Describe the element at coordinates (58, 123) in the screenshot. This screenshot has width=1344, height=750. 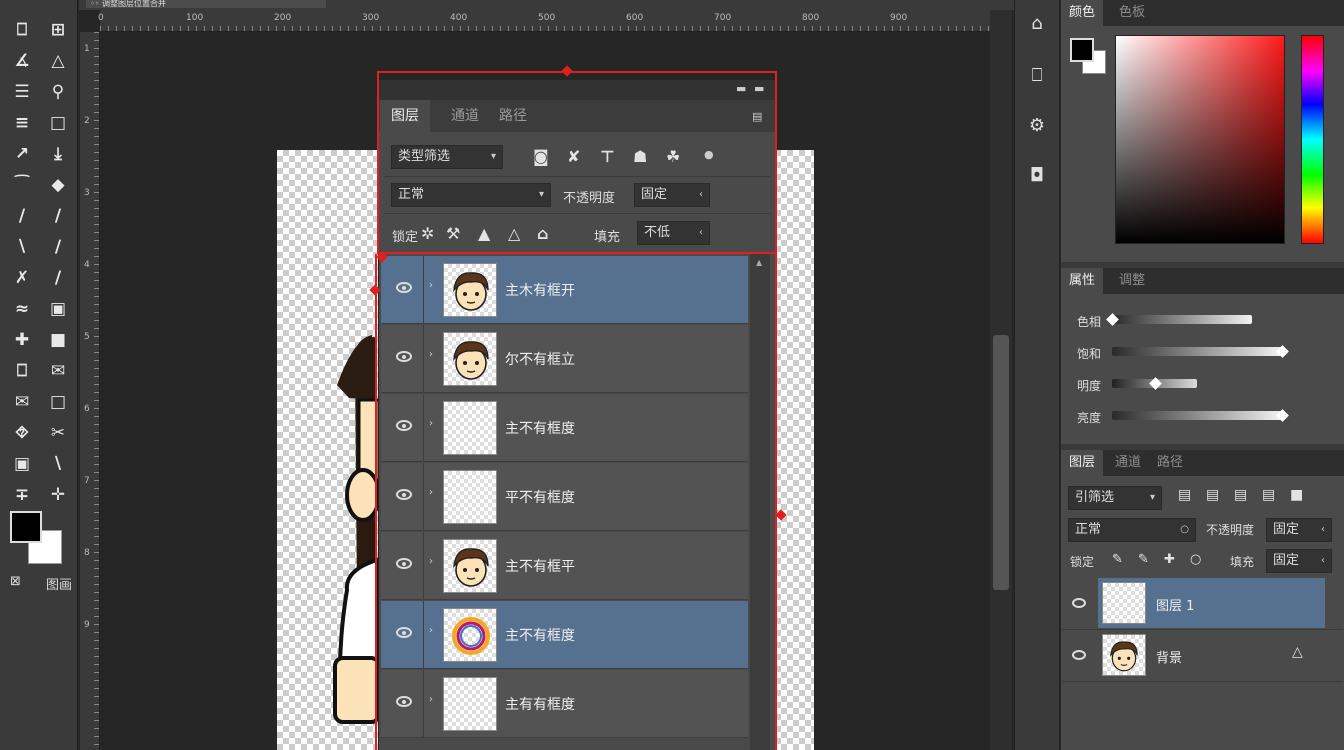
I see `frame-tool-icon: □` at that location.